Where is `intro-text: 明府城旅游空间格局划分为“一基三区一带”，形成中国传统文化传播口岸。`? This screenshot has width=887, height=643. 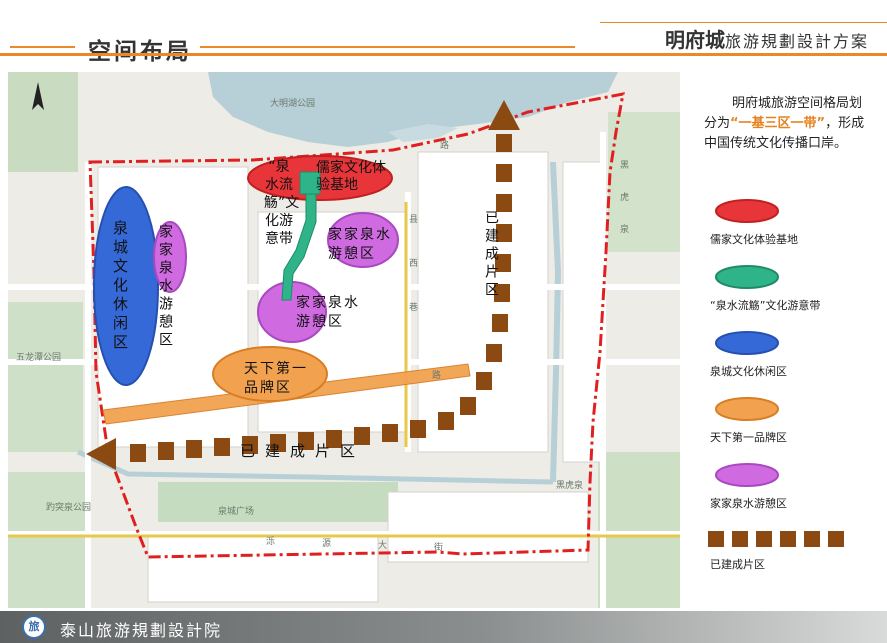
intro-text: 明府城旅游空间格局划分为“一基三区一带”，形成中国传统文化传播口岸。 is located at coordinates (789, 124).